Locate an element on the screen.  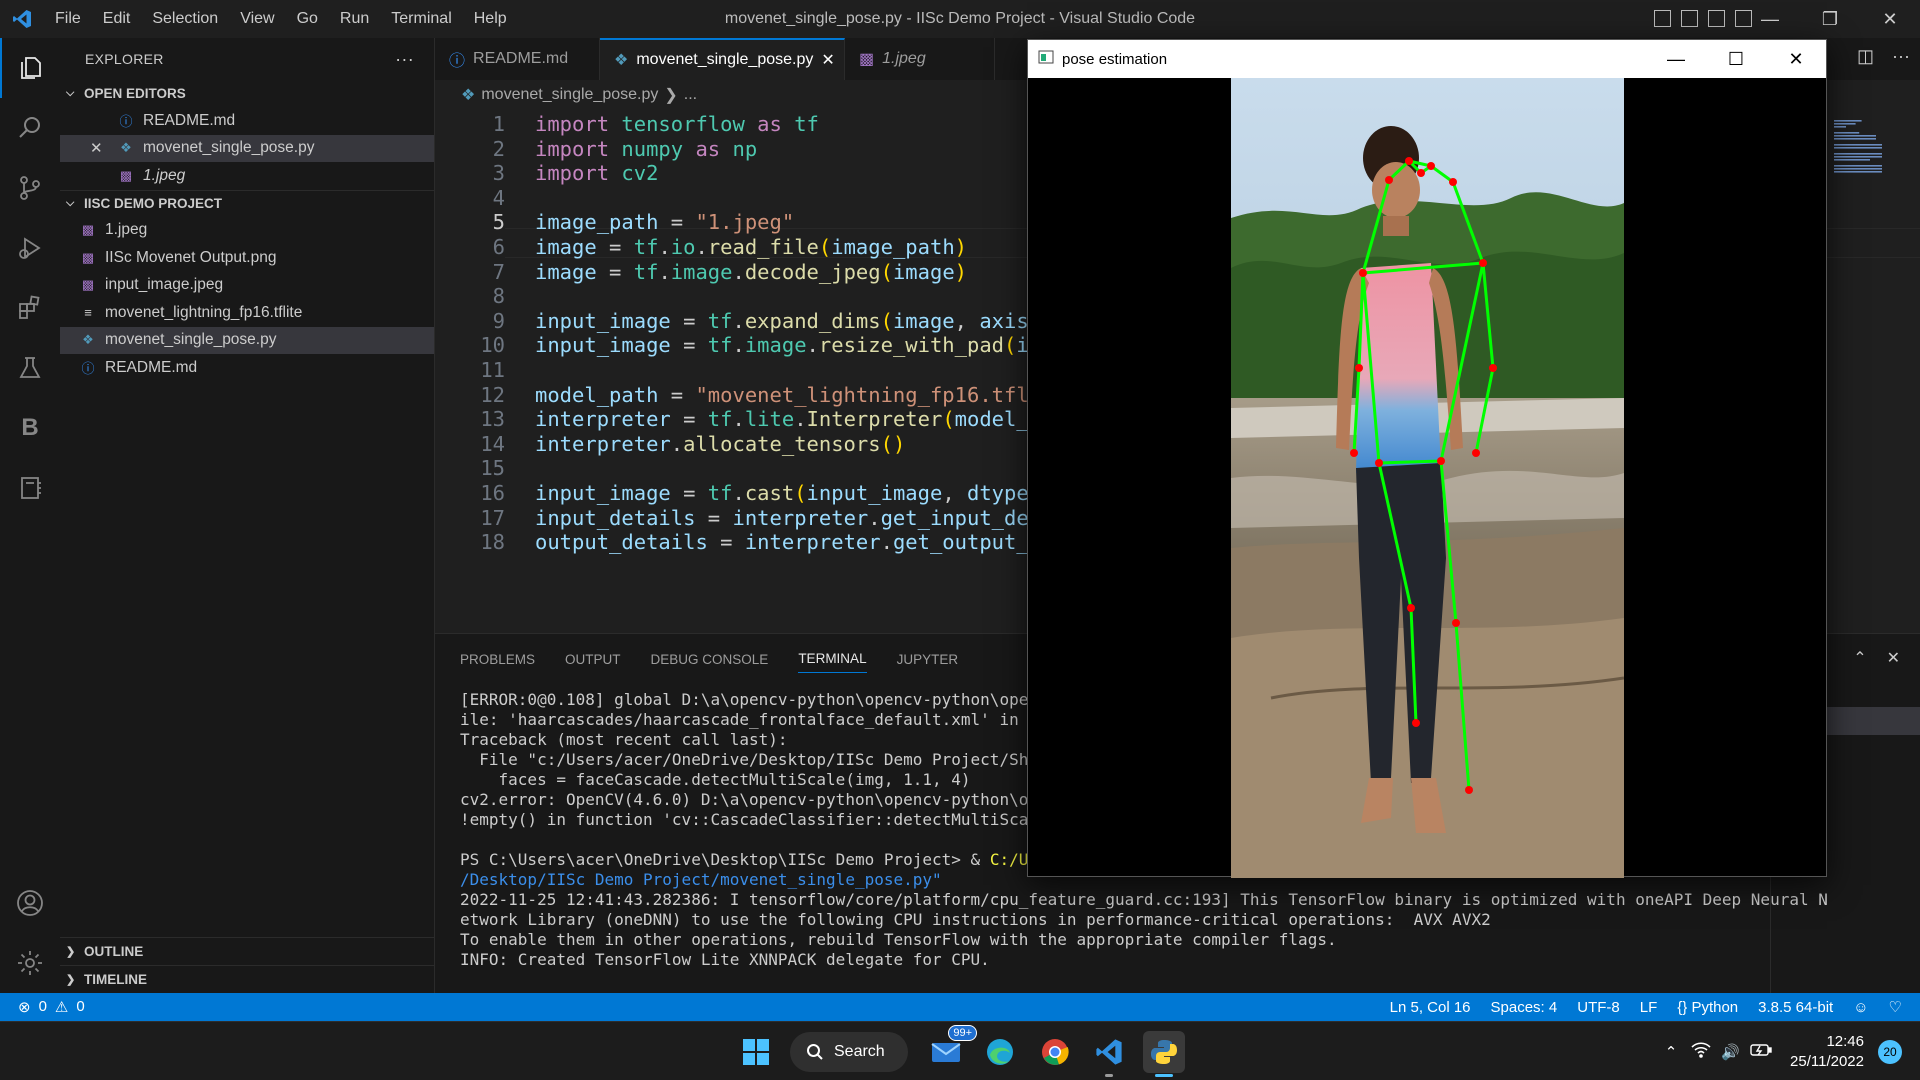
tab-readme: ⓘ README.md is located at coordinates (517, 59).